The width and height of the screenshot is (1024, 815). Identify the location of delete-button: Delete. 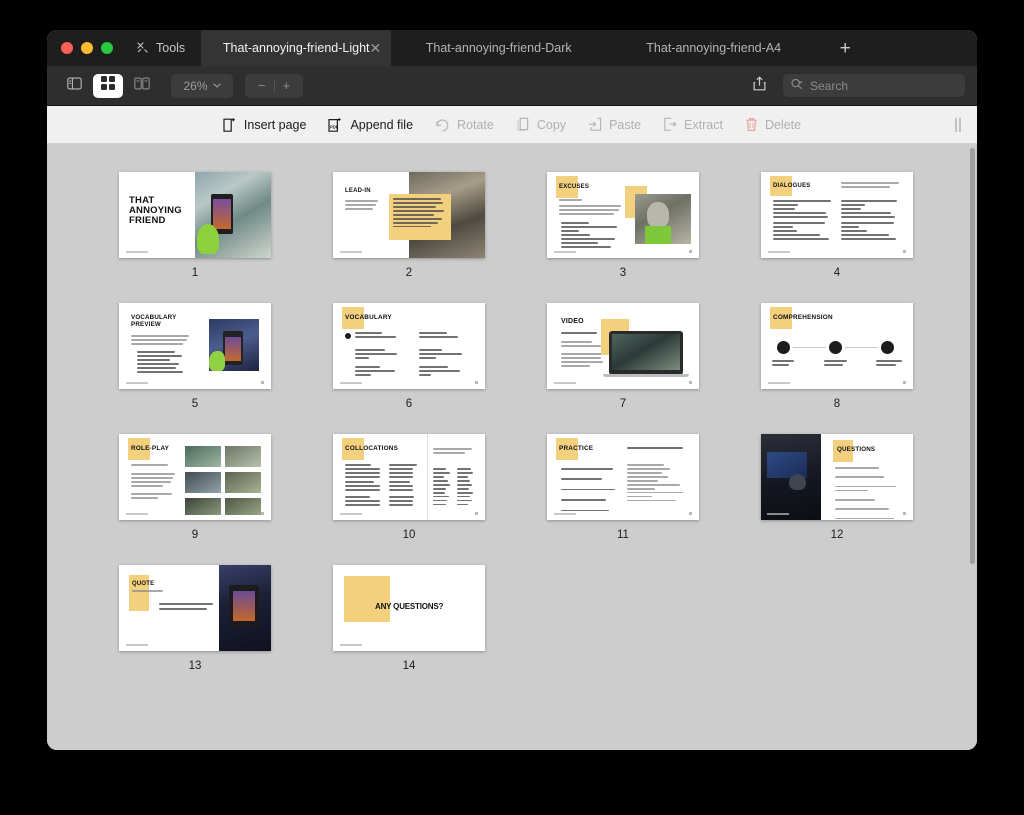
(773, 124).